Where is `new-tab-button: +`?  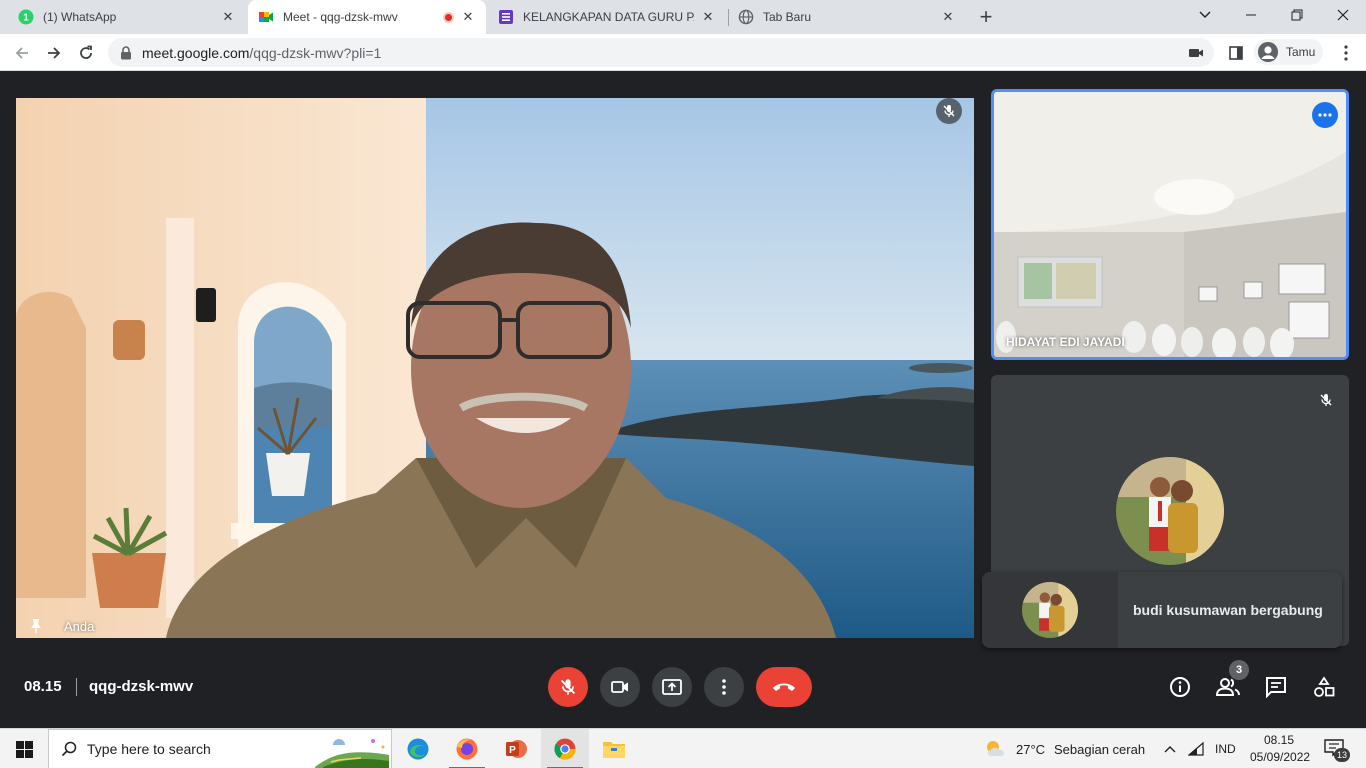
new-tab-button: + is located at coordinates (986, 17).